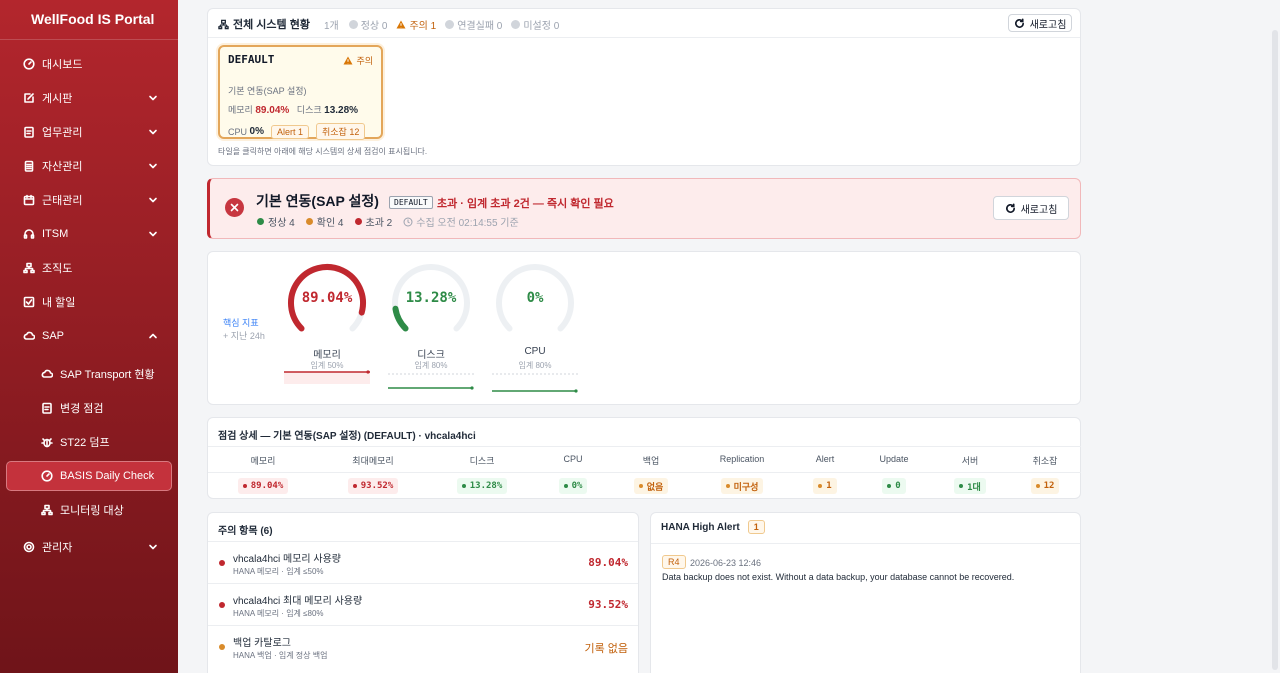  I want to click on sidebar-item-label: 자산관리, so click(62, 167).